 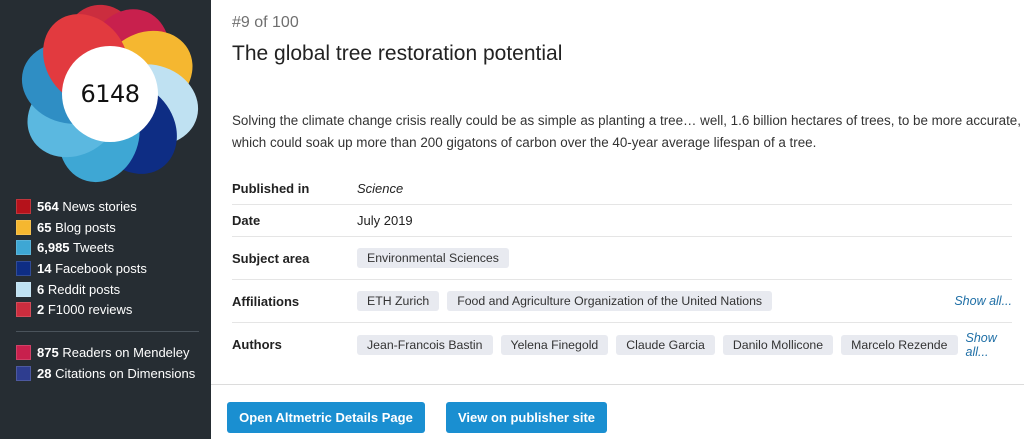 I want to click on publication-date: July 2019, so click(x=385, y=220).